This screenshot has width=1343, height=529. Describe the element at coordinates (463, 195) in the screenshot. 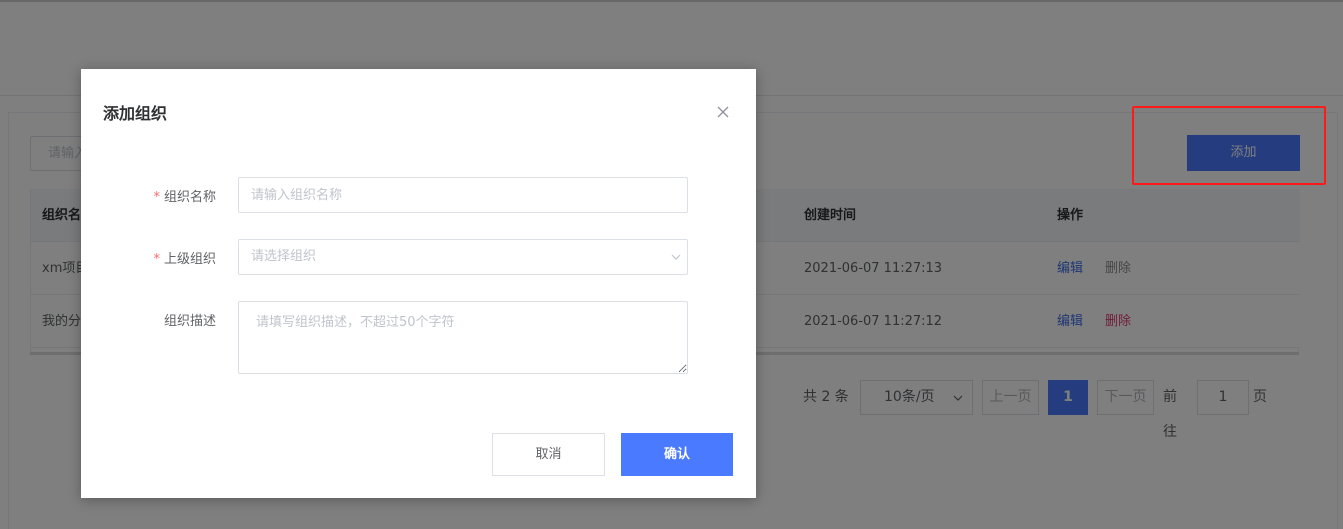

I see `organization-name-input` at that location.